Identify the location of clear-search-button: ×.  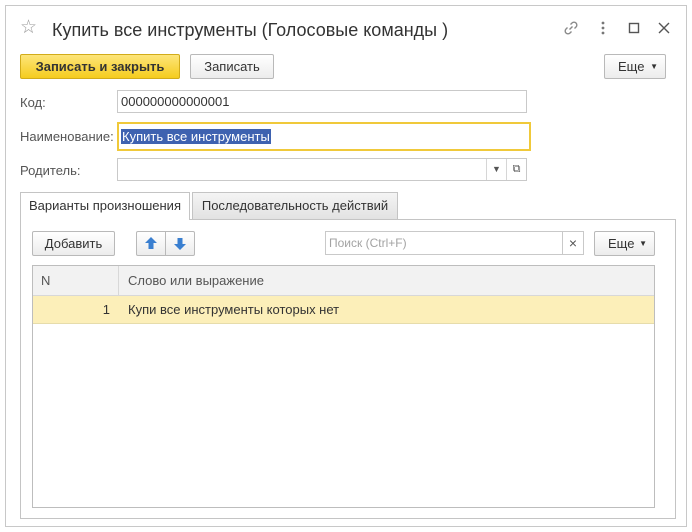
(573, 243).